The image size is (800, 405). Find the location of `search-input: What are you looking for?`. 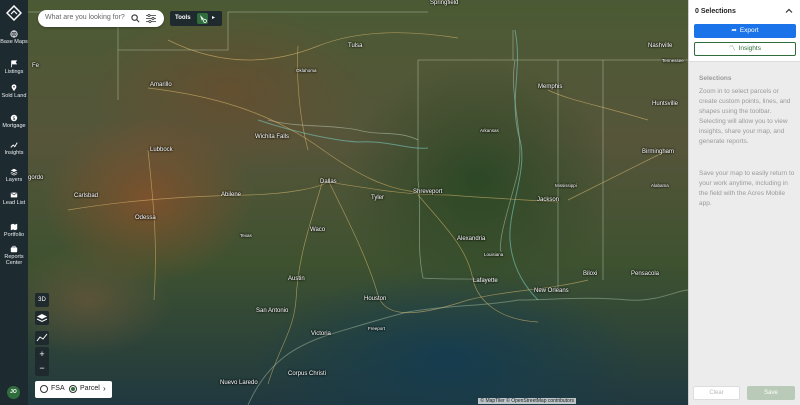

search-input: What are you looking for? is located at coordinates (85, 17).